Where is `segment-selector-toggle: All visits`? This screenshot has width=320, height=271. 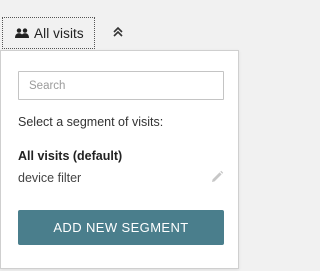
segment-selector-toggle: All visits is located at coordinates (48, 33).